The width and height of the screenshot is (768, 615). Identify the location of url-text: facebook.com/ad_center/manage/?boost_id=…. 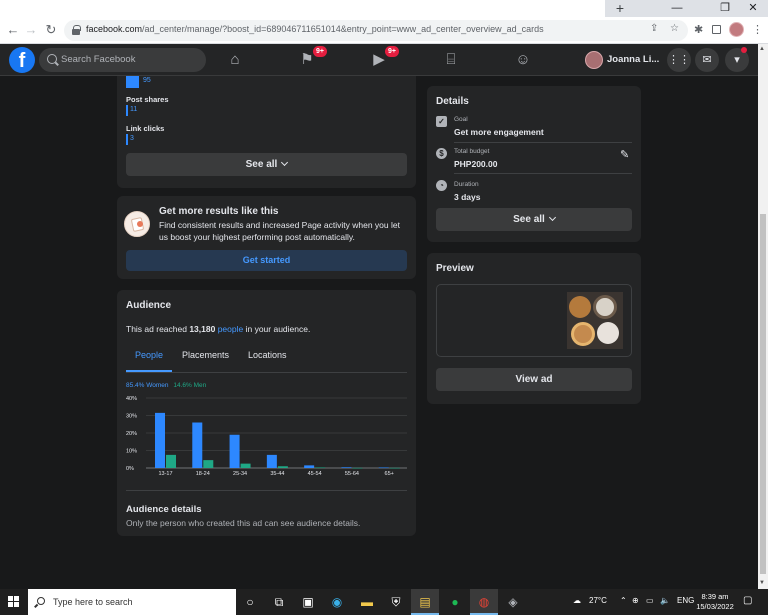
(315, 29).